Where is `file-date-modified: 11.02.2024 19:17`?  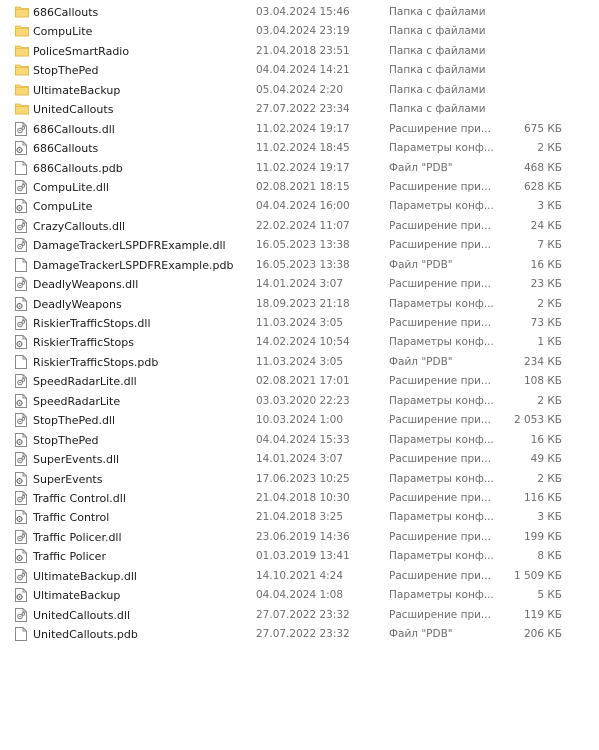
file-date-modified: 11.02.2024 19:17 is located at coordinates (303, 167).